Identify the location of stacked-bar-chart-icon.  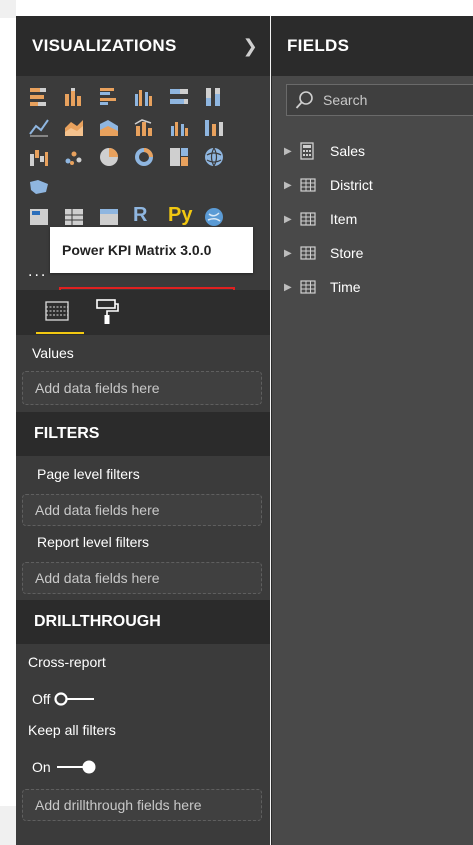
(39, 97).